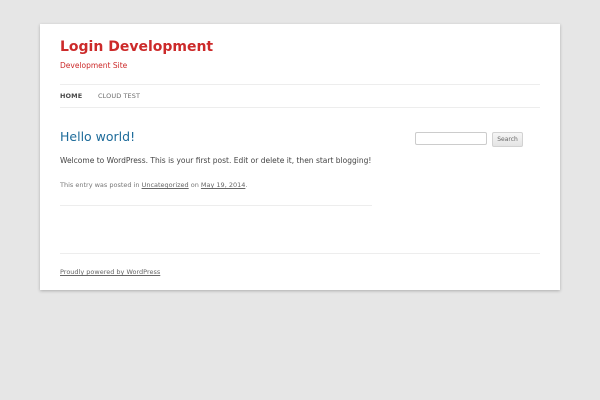 This screenshot has height=400, width=600. What do you see at coordinates (136, 47) in the screenshot?
I see `site-title: Login Development` at bounding box center [136, 47].